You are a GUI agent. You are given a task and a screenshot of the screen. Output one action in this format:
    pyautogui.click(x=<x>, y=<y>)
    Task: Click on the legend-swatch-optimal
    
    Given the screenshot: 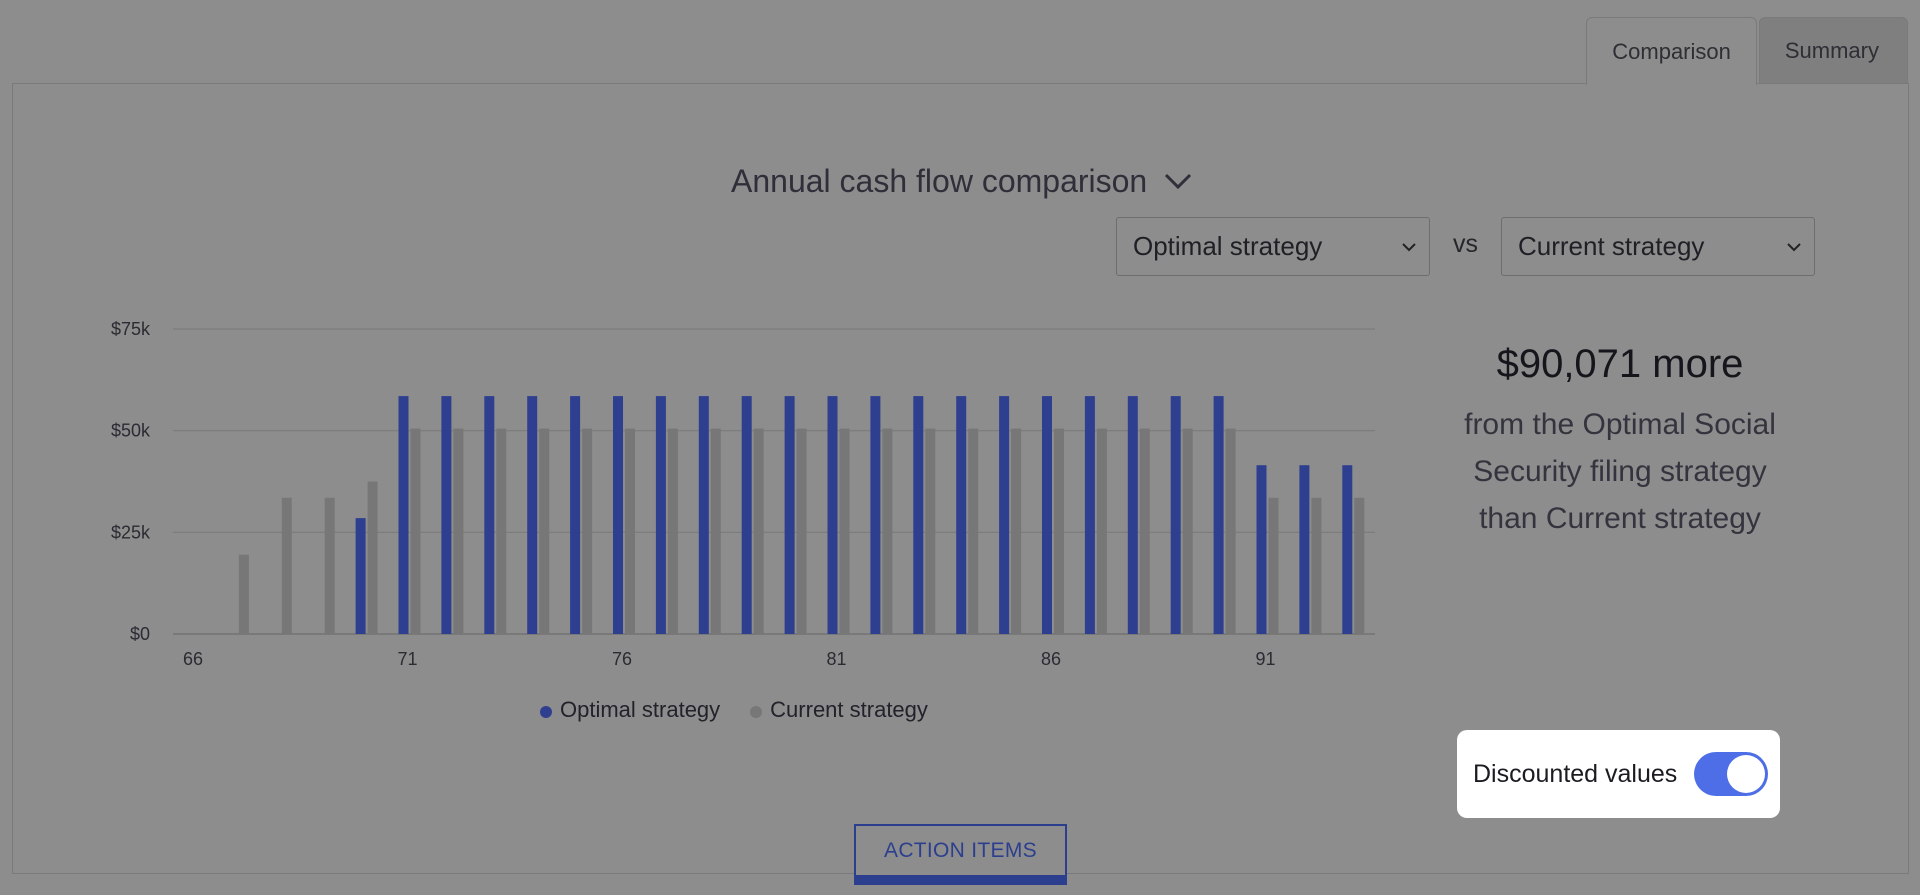 What is the action you would take?
    pyautogui.click(x=546, y=712)
    